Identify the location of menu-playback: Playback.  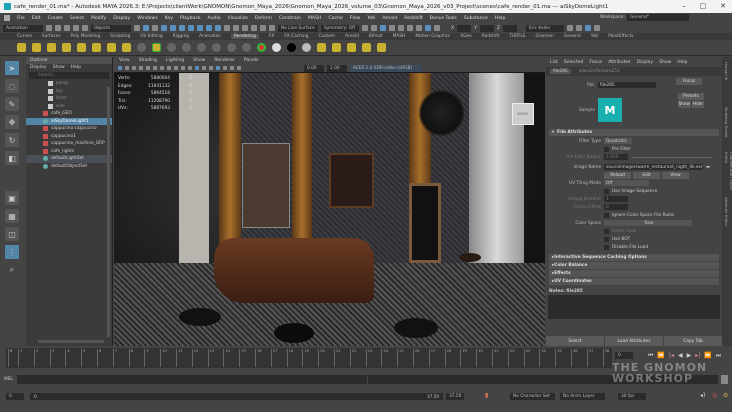
(190, 18).